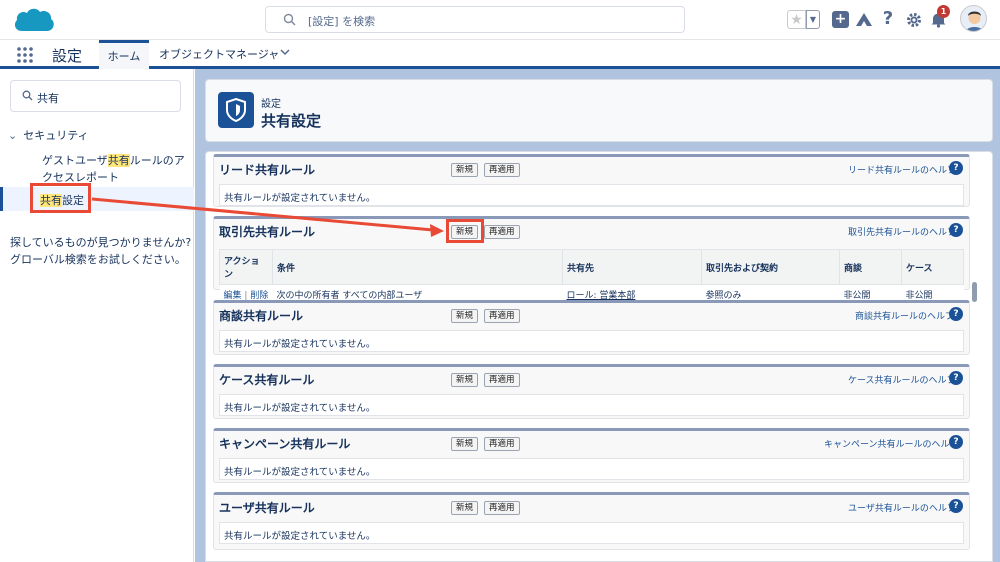 The height and width of the screenshot is (562, 1000). Describe the element at coordinates (770, 267) in the screenshot. I see `column-header: 取引先および契約` at that location.